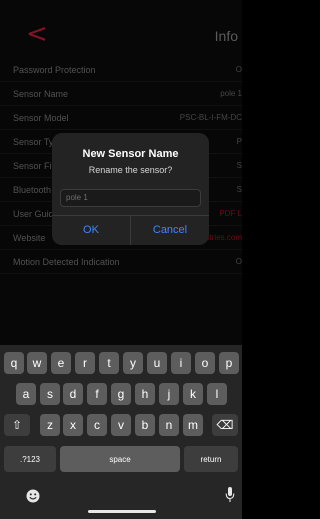  Describe the element at coordinates (91, 230) in the screenshot. I see `ok-button: OK` at that location.